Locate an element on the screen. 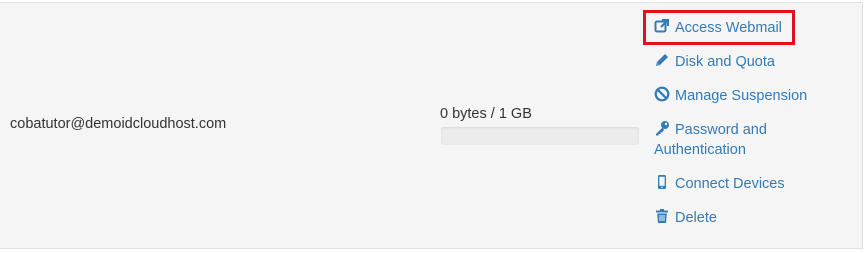 The height and width of the screenshot is (253, 865). ban-icon is located at coordinates (662, 94).